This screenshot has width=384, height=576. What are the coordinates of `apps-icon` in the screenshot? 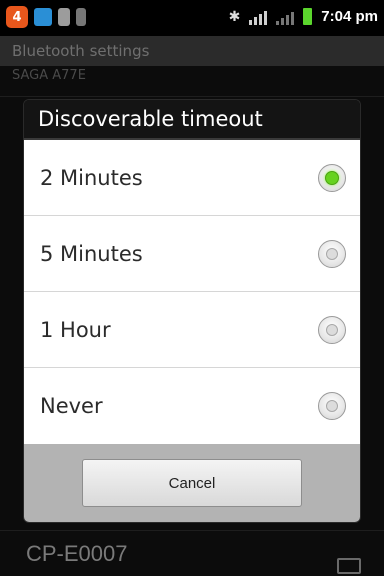 It's located at (43, 17).